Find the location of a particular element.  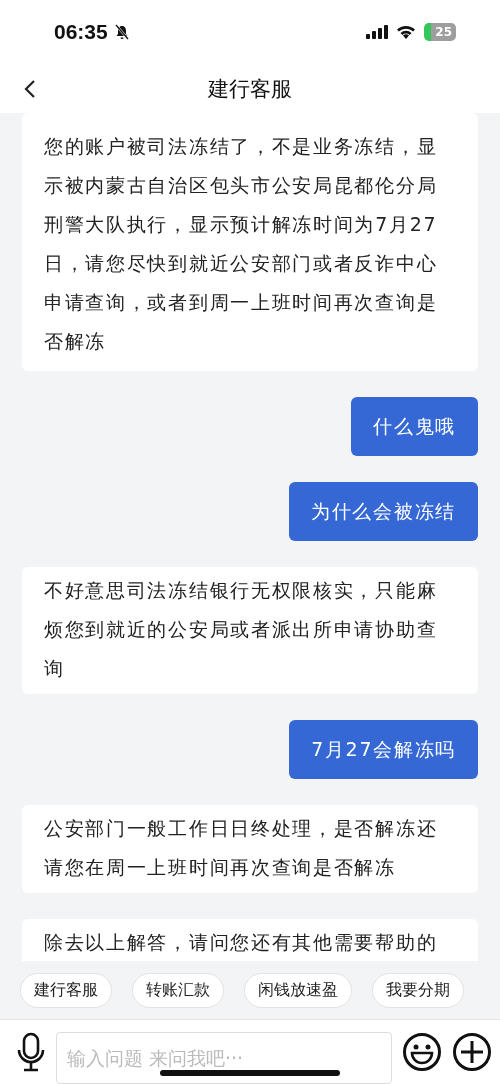

user-message: 什么鬼哦 is located at coordinates (414, 426).